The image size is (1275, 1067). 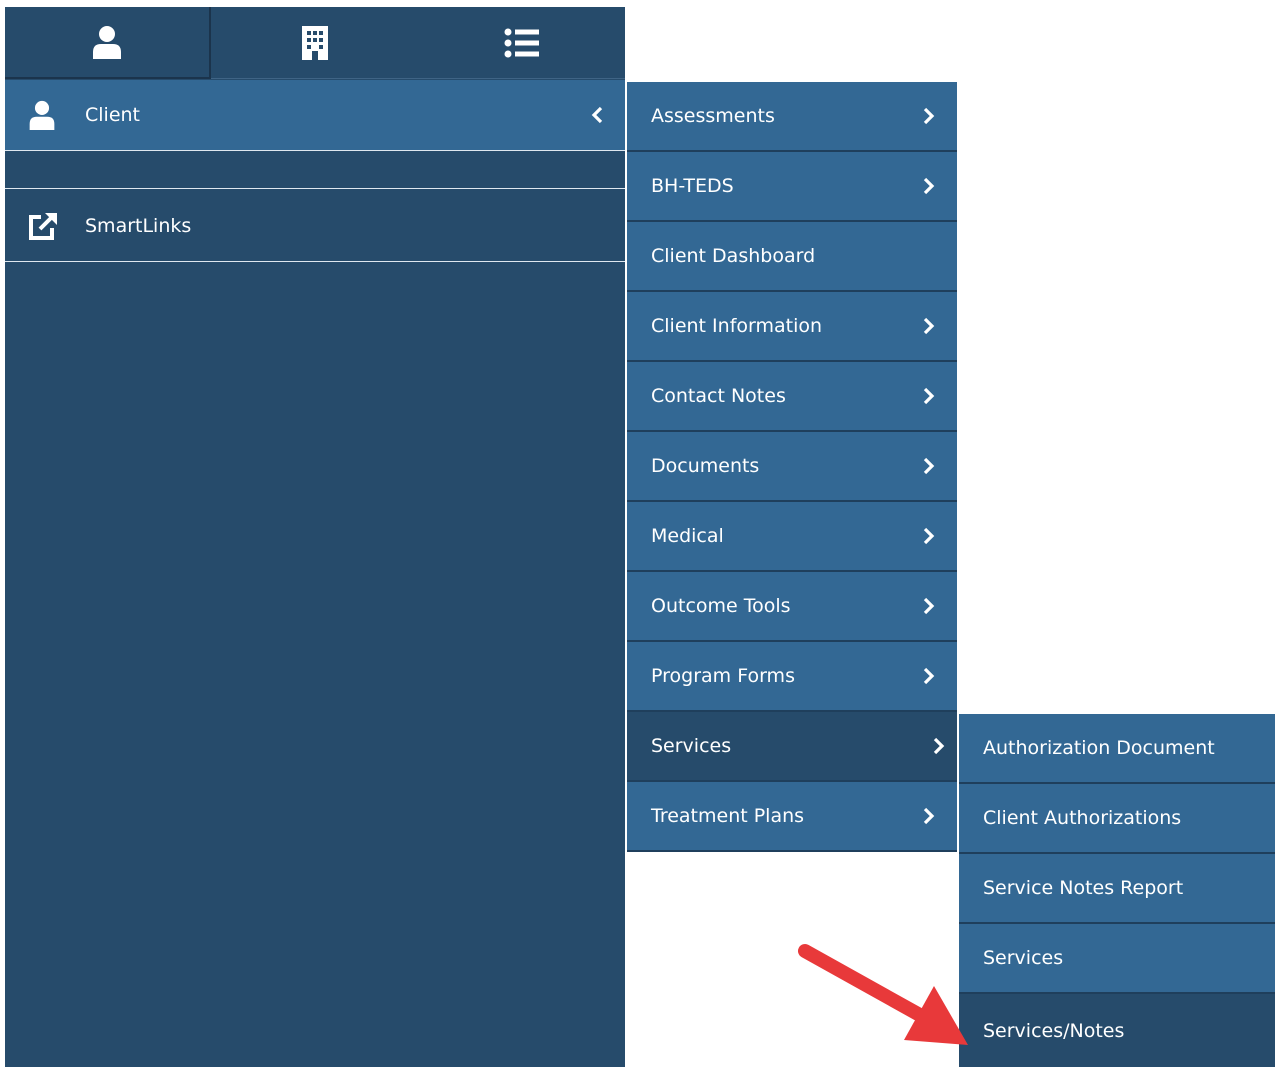 I want to click on sidebar-spacer, so click(x=315, y=170).